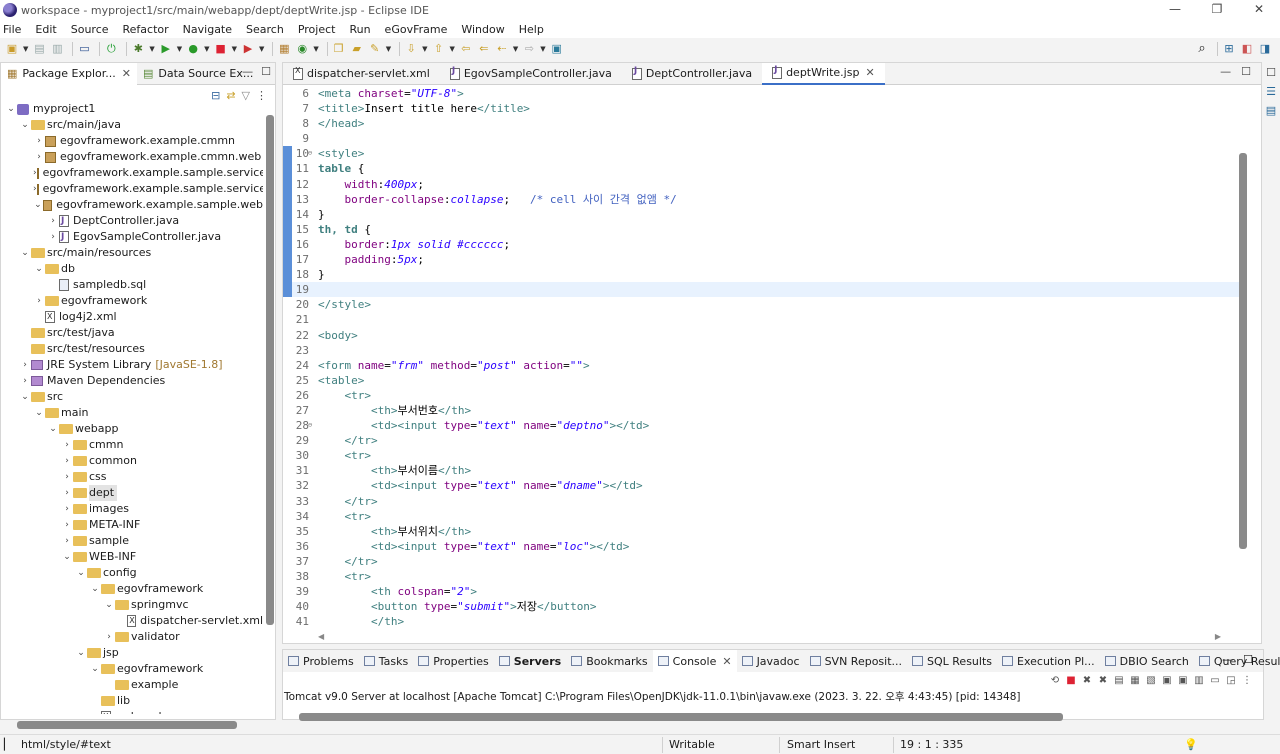 The height and width of the screenshot is (754, 1280). Describe the element at coordinates (762, 123) in the screenshot. I see `code-line: 8 </head>` at that location.